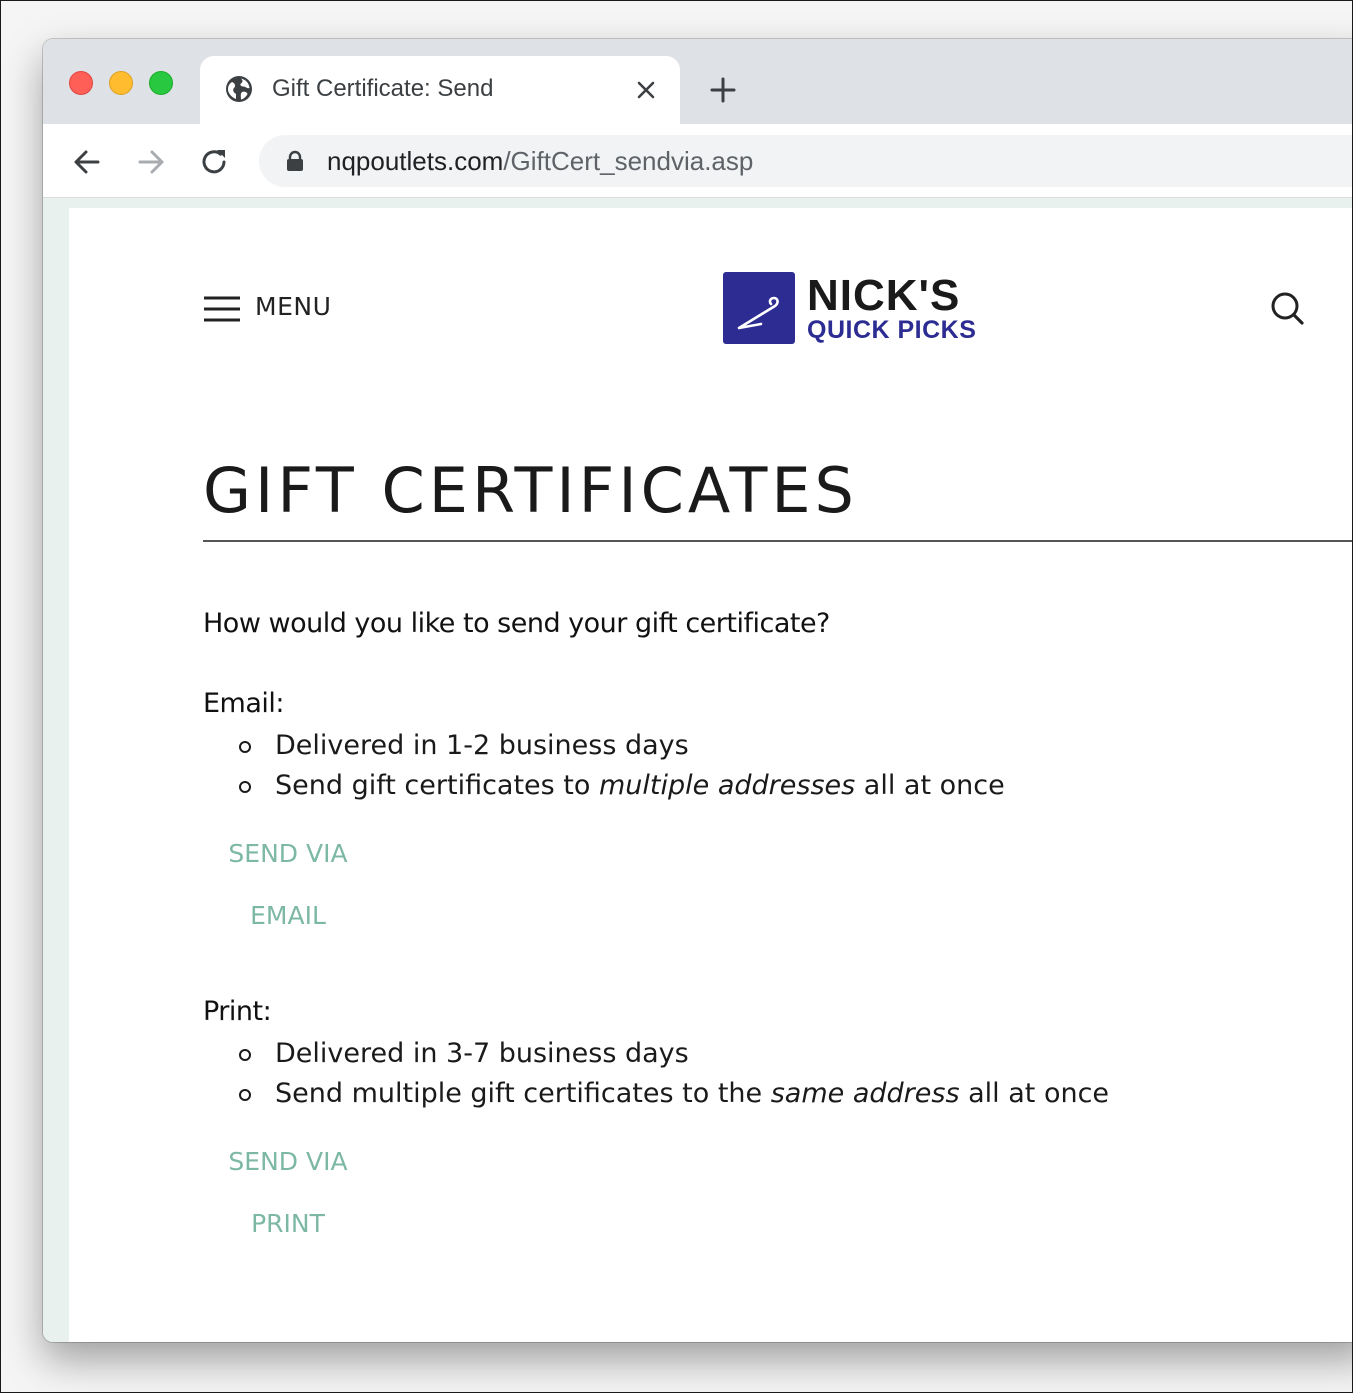 Image resolution: width=1353 pixels, height=1393 pixels. Describe the element at coordinates (482, 1053) in the screenshot. I see `bullet-text: Delivered in 3-7 business days` at that location.